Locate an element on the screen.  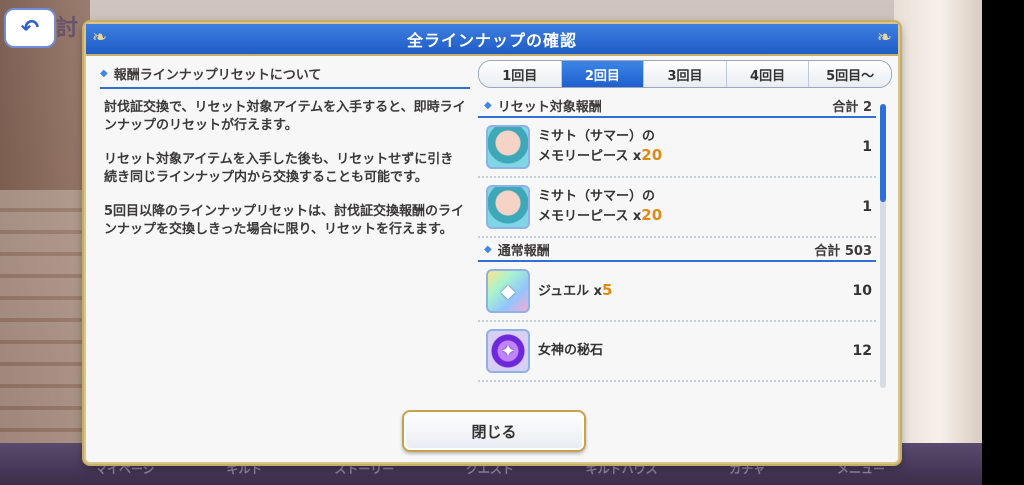
scrollbar-thumb is located at coordinates (883, 153).